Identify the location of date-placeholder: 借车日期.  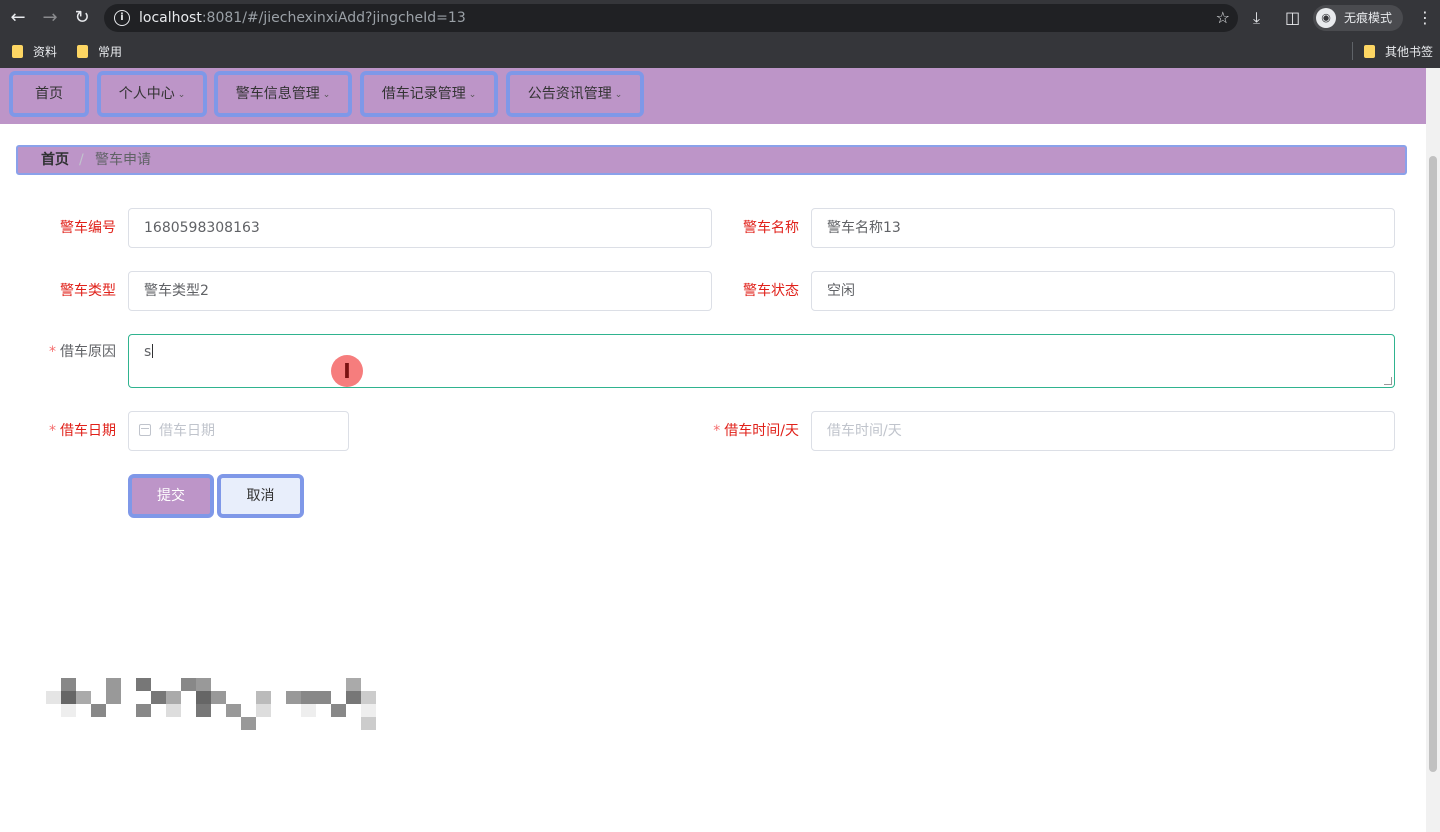
(187, 431).